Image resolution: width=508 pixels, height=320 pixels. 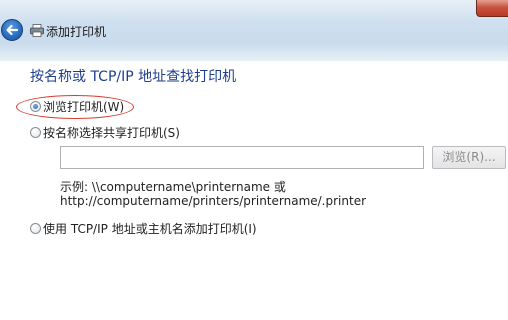 I want to click on title-bar-glass, so click(x=254, y=11).